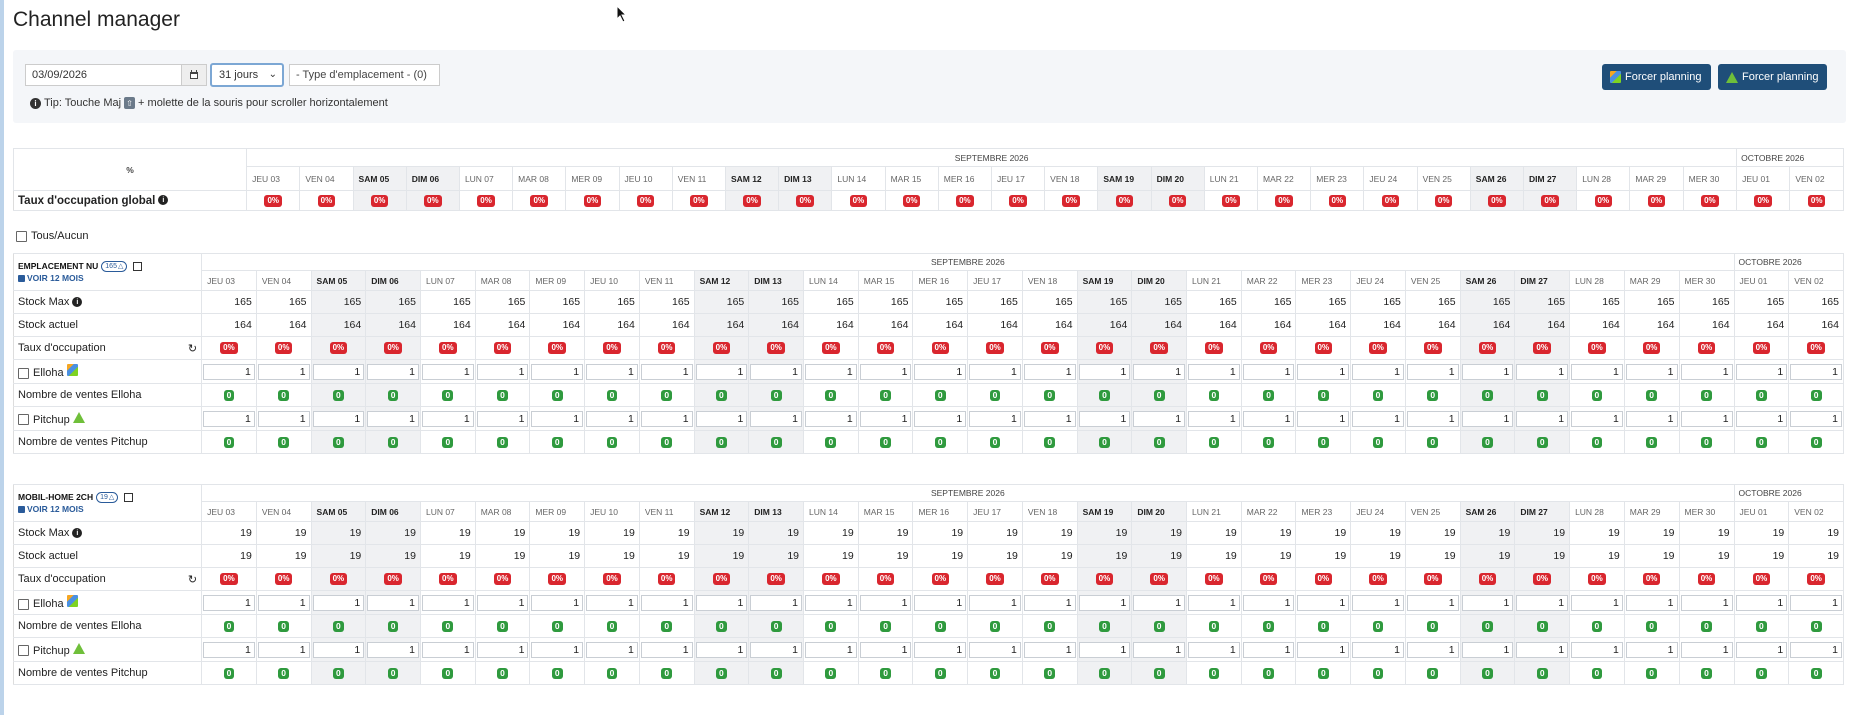  I want to click on days-select: 31 jours ⌄, so click(247, 75).